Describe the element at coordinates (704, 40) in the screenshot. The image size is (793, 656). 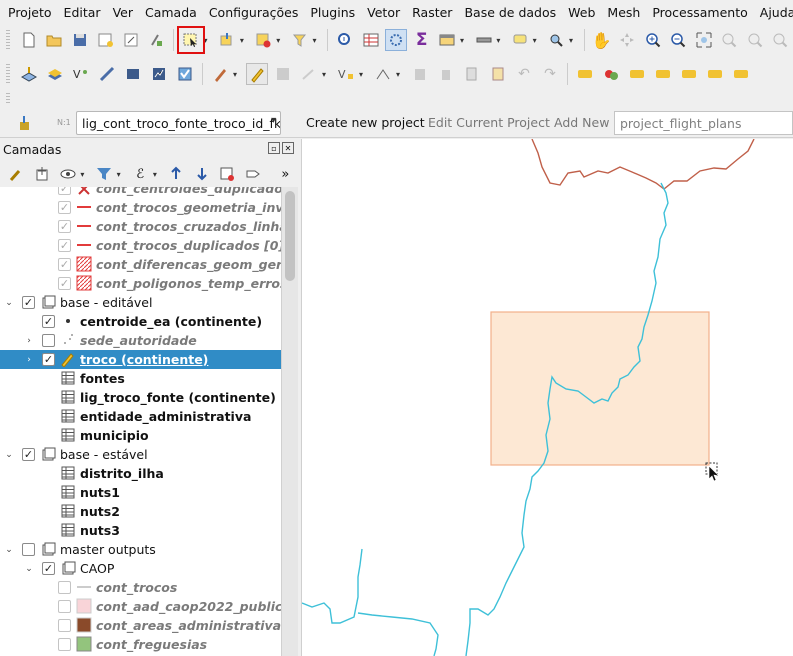
I see `zoom-full-icon` at that location.